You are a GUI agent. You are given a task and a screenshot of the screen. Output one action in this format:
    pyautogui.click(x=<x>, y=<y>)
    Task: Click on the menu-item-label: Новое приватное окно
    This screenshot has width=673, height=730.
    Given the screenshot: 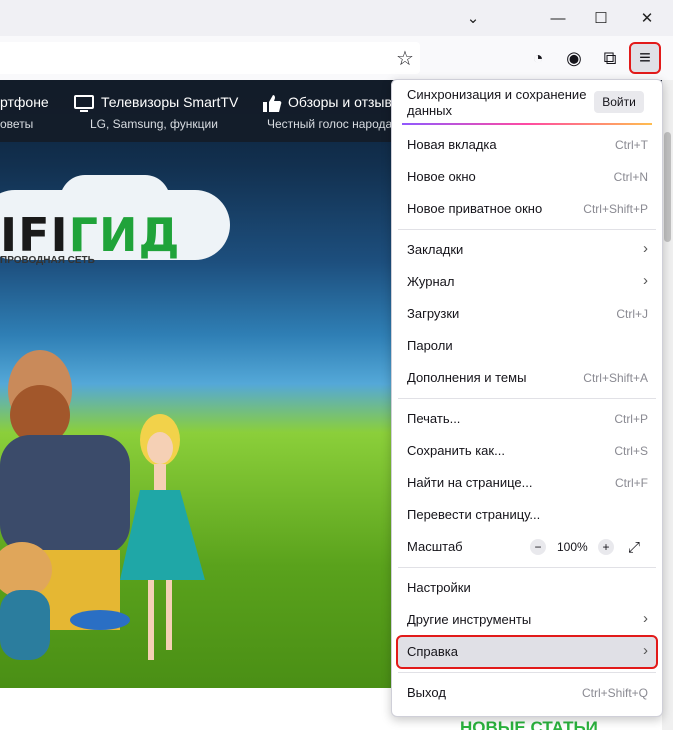 What is the action you would take?
    pyautogui.click(x=475, y=208)
    